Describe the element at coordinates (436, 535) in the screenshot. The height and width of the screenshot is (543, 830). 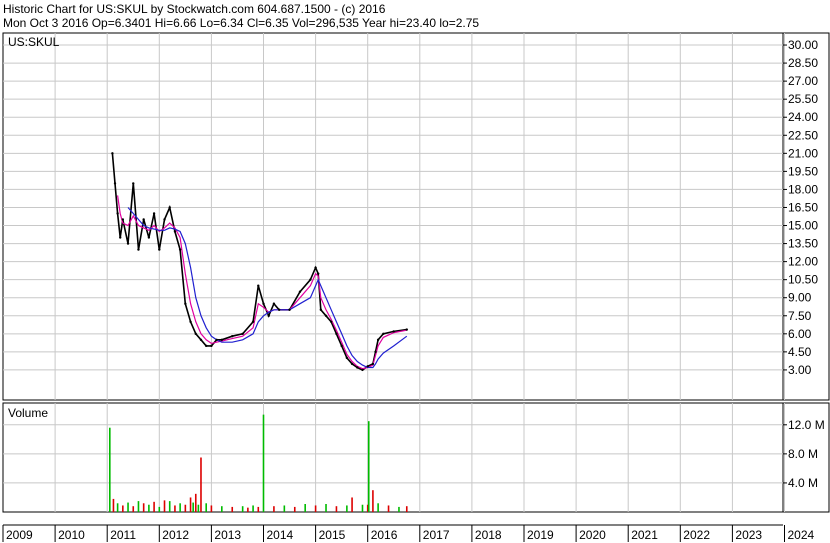
I see `year-label-2017: 2017` at that location.